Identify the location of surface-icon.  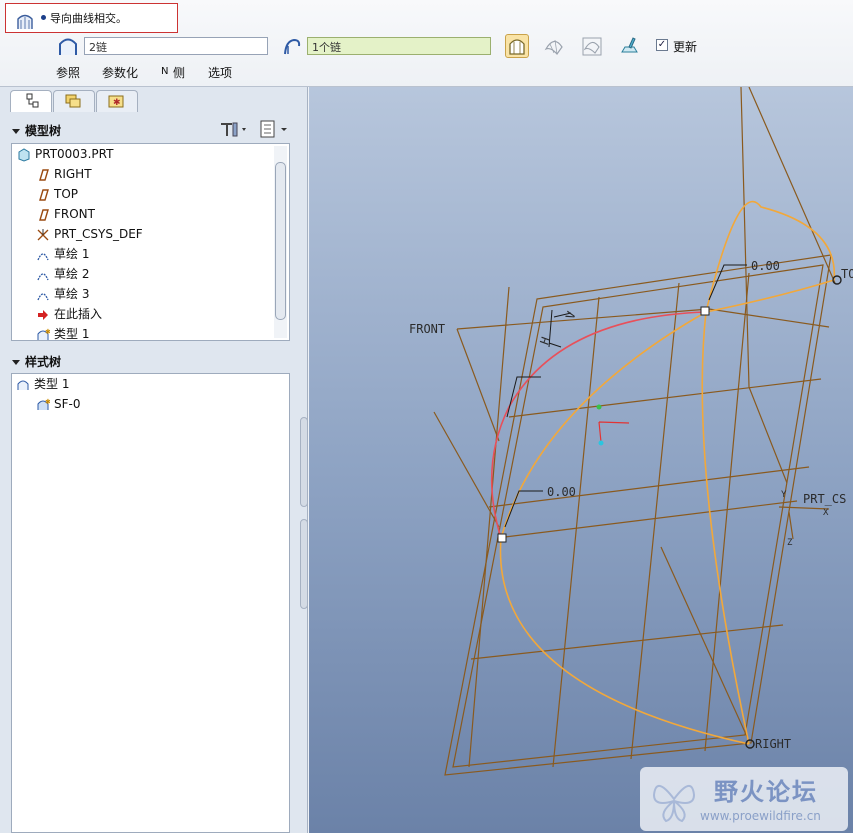
(517, 47).